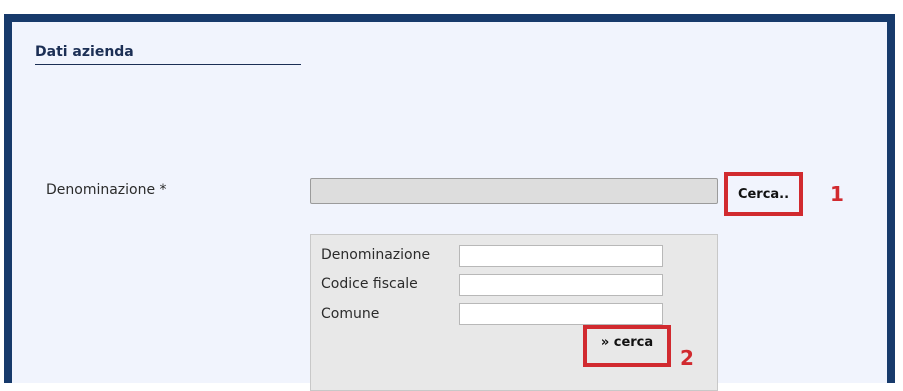 The width and height of the screenshot is (903, 391). Describe the element at coordinates (763, 194) in the screenshot. I see `cerca-button: Cerca..` at that location.